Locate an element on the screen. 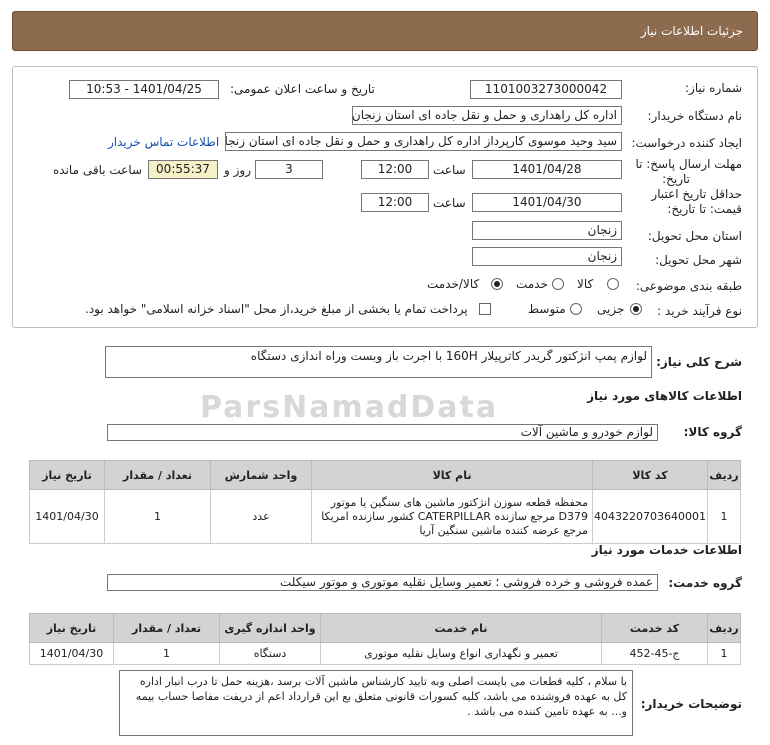  deadline-date-field: 1401/04/28 is located at coordinates (547, 169).